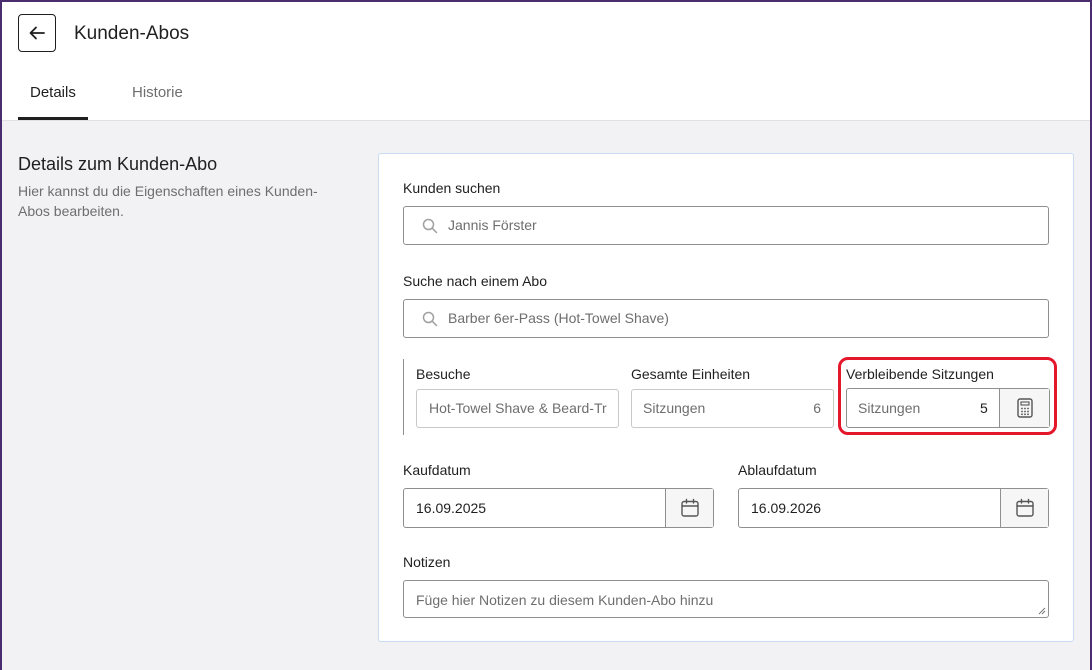  What do you see at coordinates (786, 508) in the screenshot?
I see `expiry-date-value: 16.09.2026` at bounding box center [786, 508].